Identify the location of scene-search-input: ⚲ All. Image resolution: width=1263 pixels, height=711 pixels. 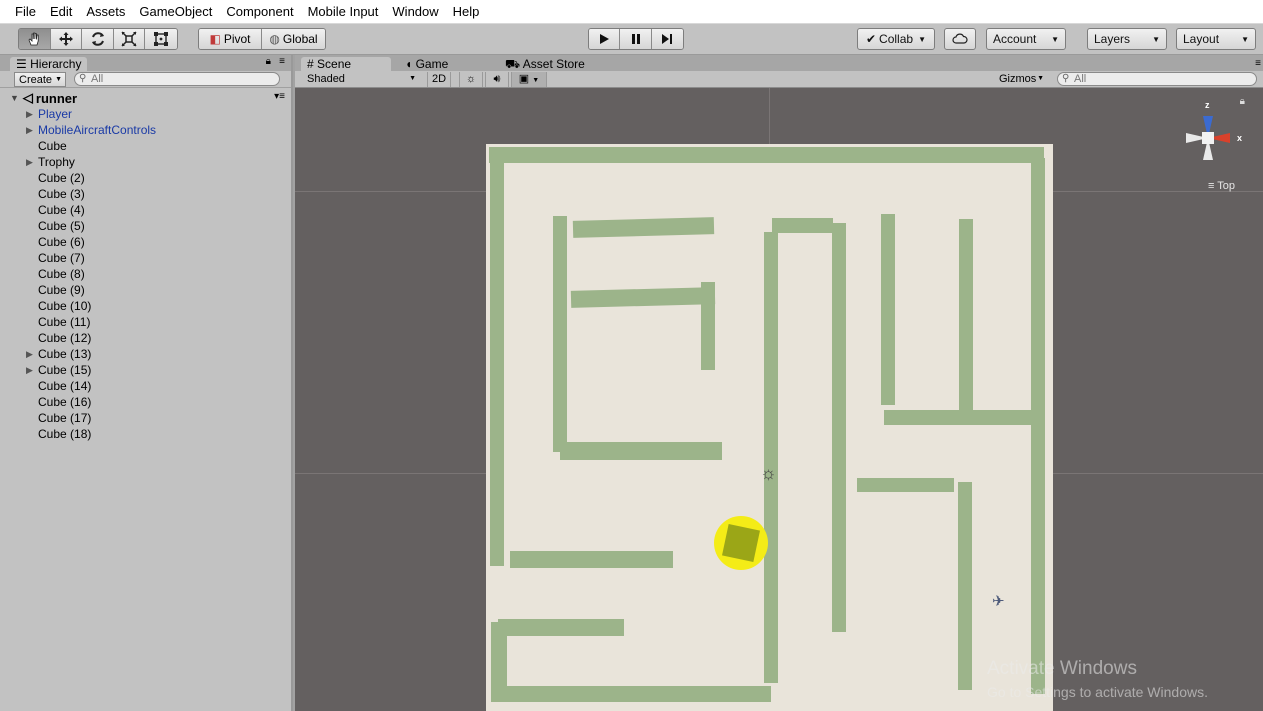
(1157, 79).